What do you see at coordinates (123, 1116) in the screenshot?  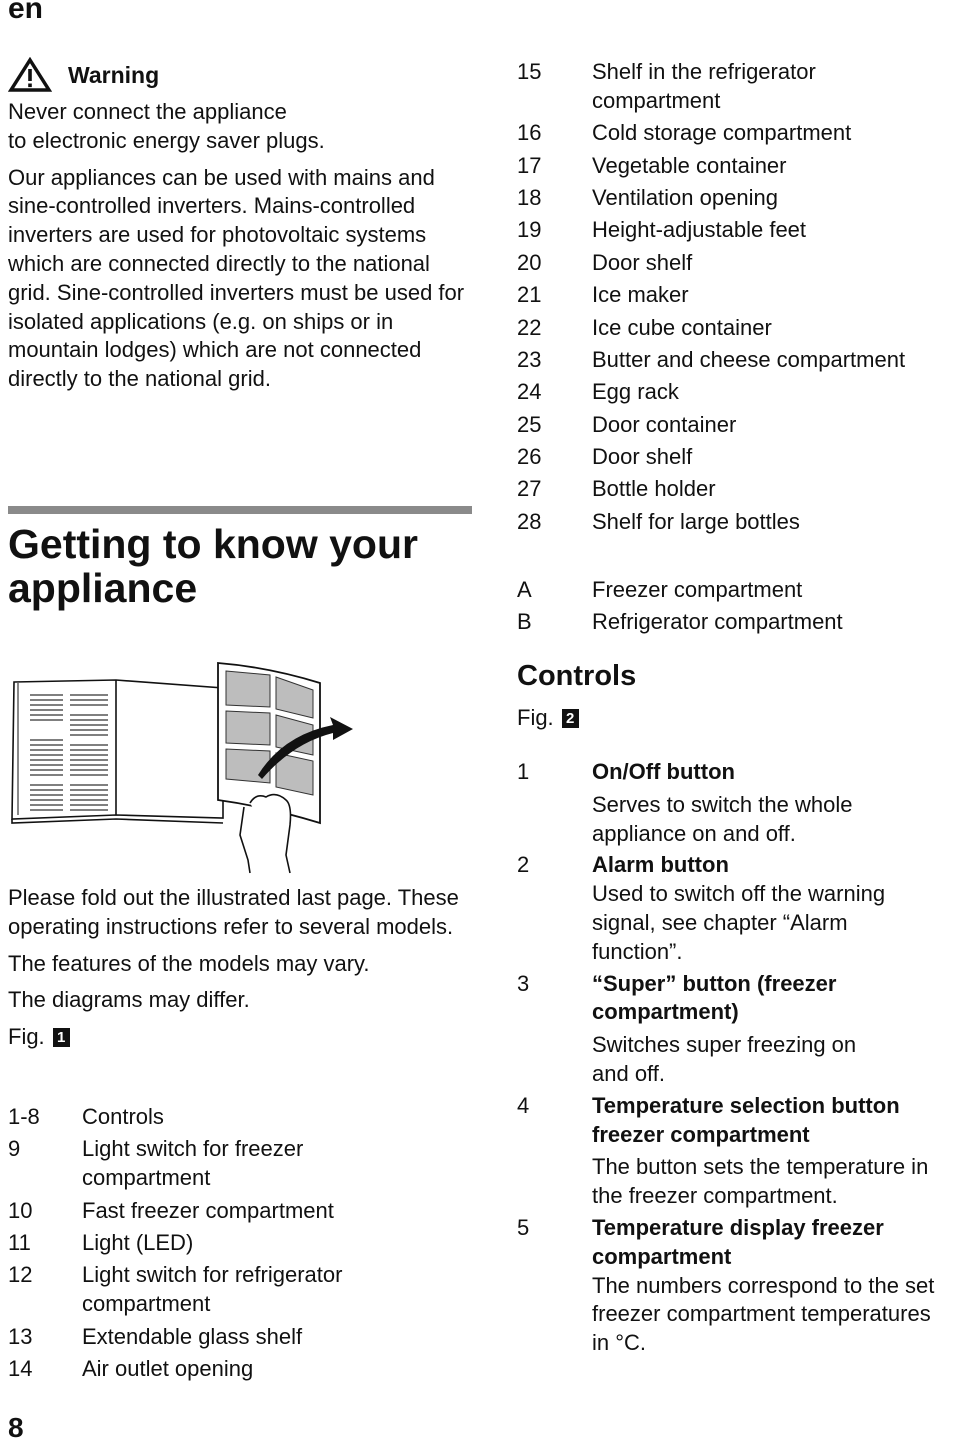 I see `item-label: Controls` at bounding box center [123, 1116].